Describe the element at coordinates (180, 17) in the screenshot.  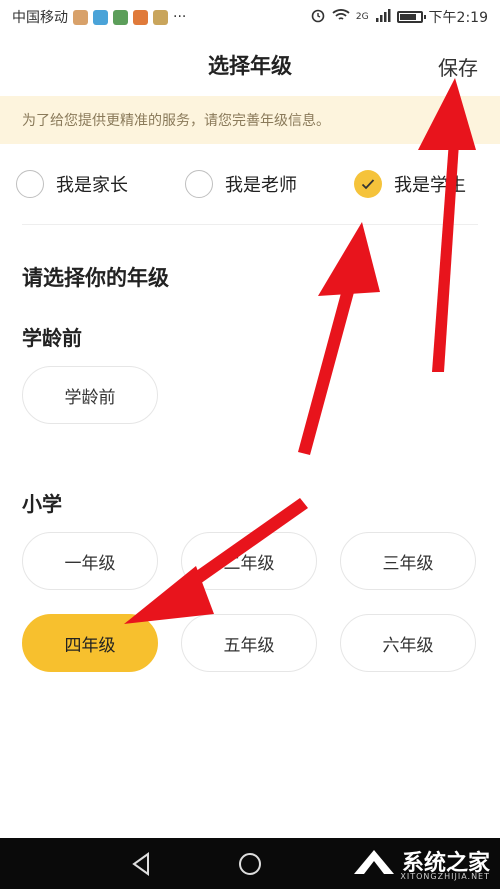
I see `more-notifications-icon: ···` at that location.